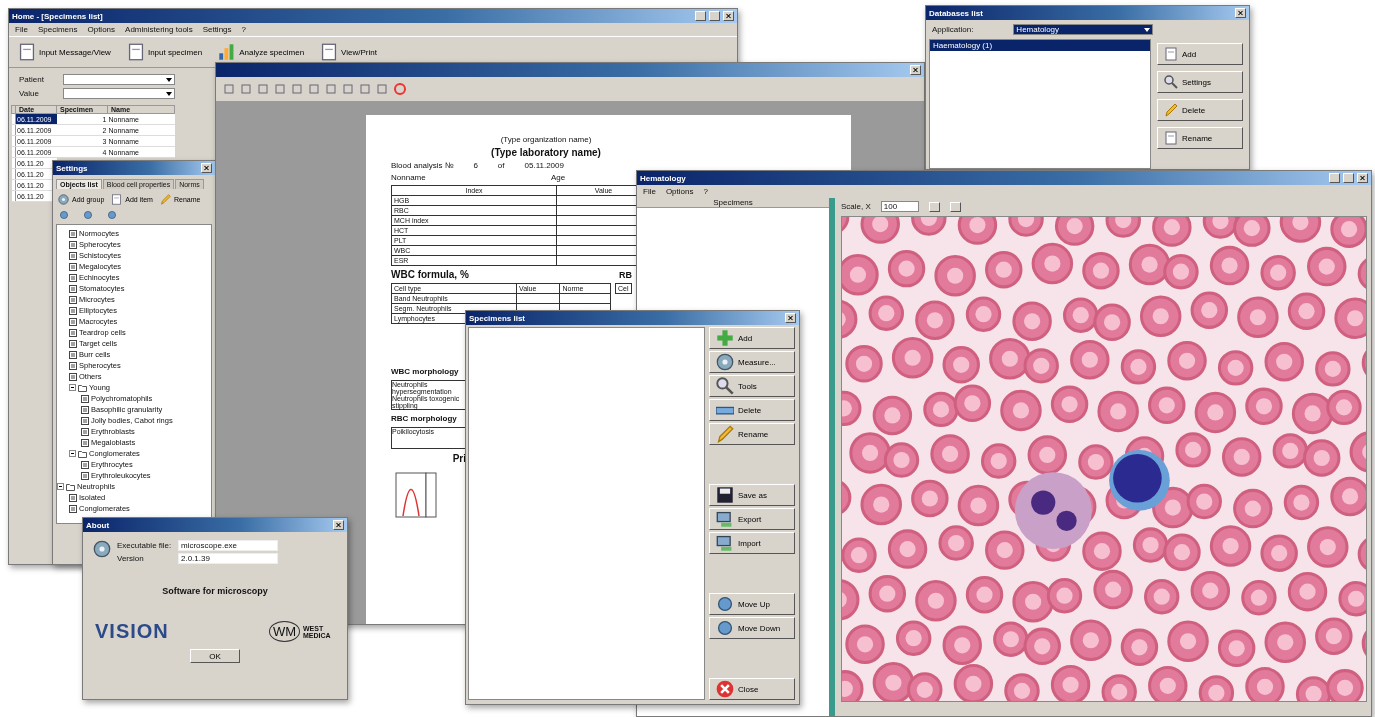 The image size is (1375, 717). I want to click on analysis-label: Blood analysis №, so click(422, 165).